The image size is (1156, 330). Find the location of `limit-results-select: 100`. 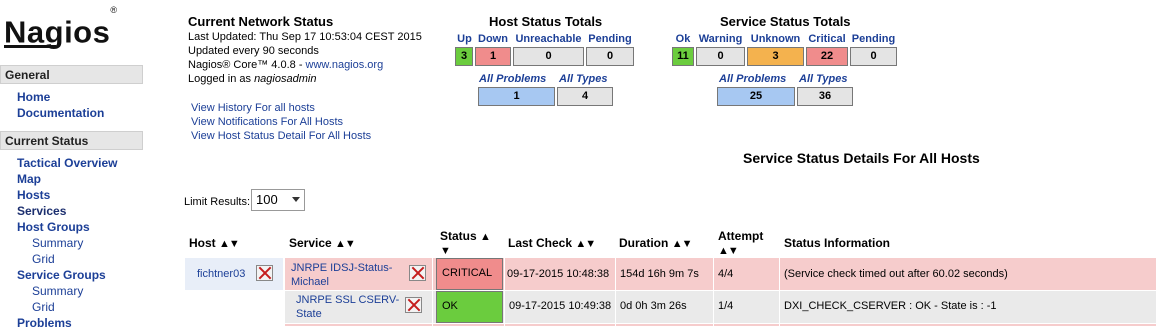

limit-results-select: 100 is located at coordinates (278, 200).